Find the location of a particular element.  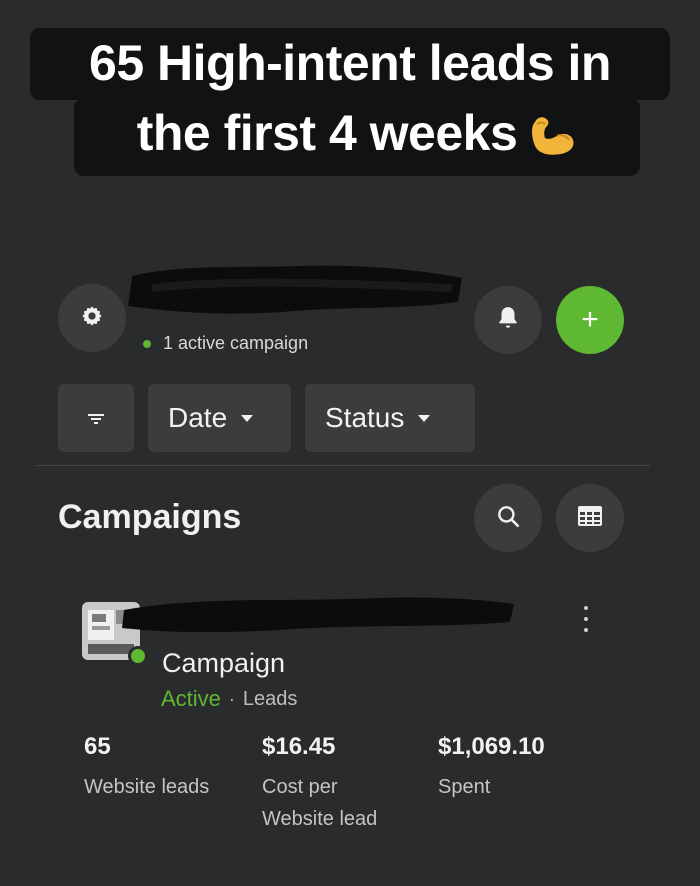

campaign-status-text: Active is located at coordinates (191, 698).